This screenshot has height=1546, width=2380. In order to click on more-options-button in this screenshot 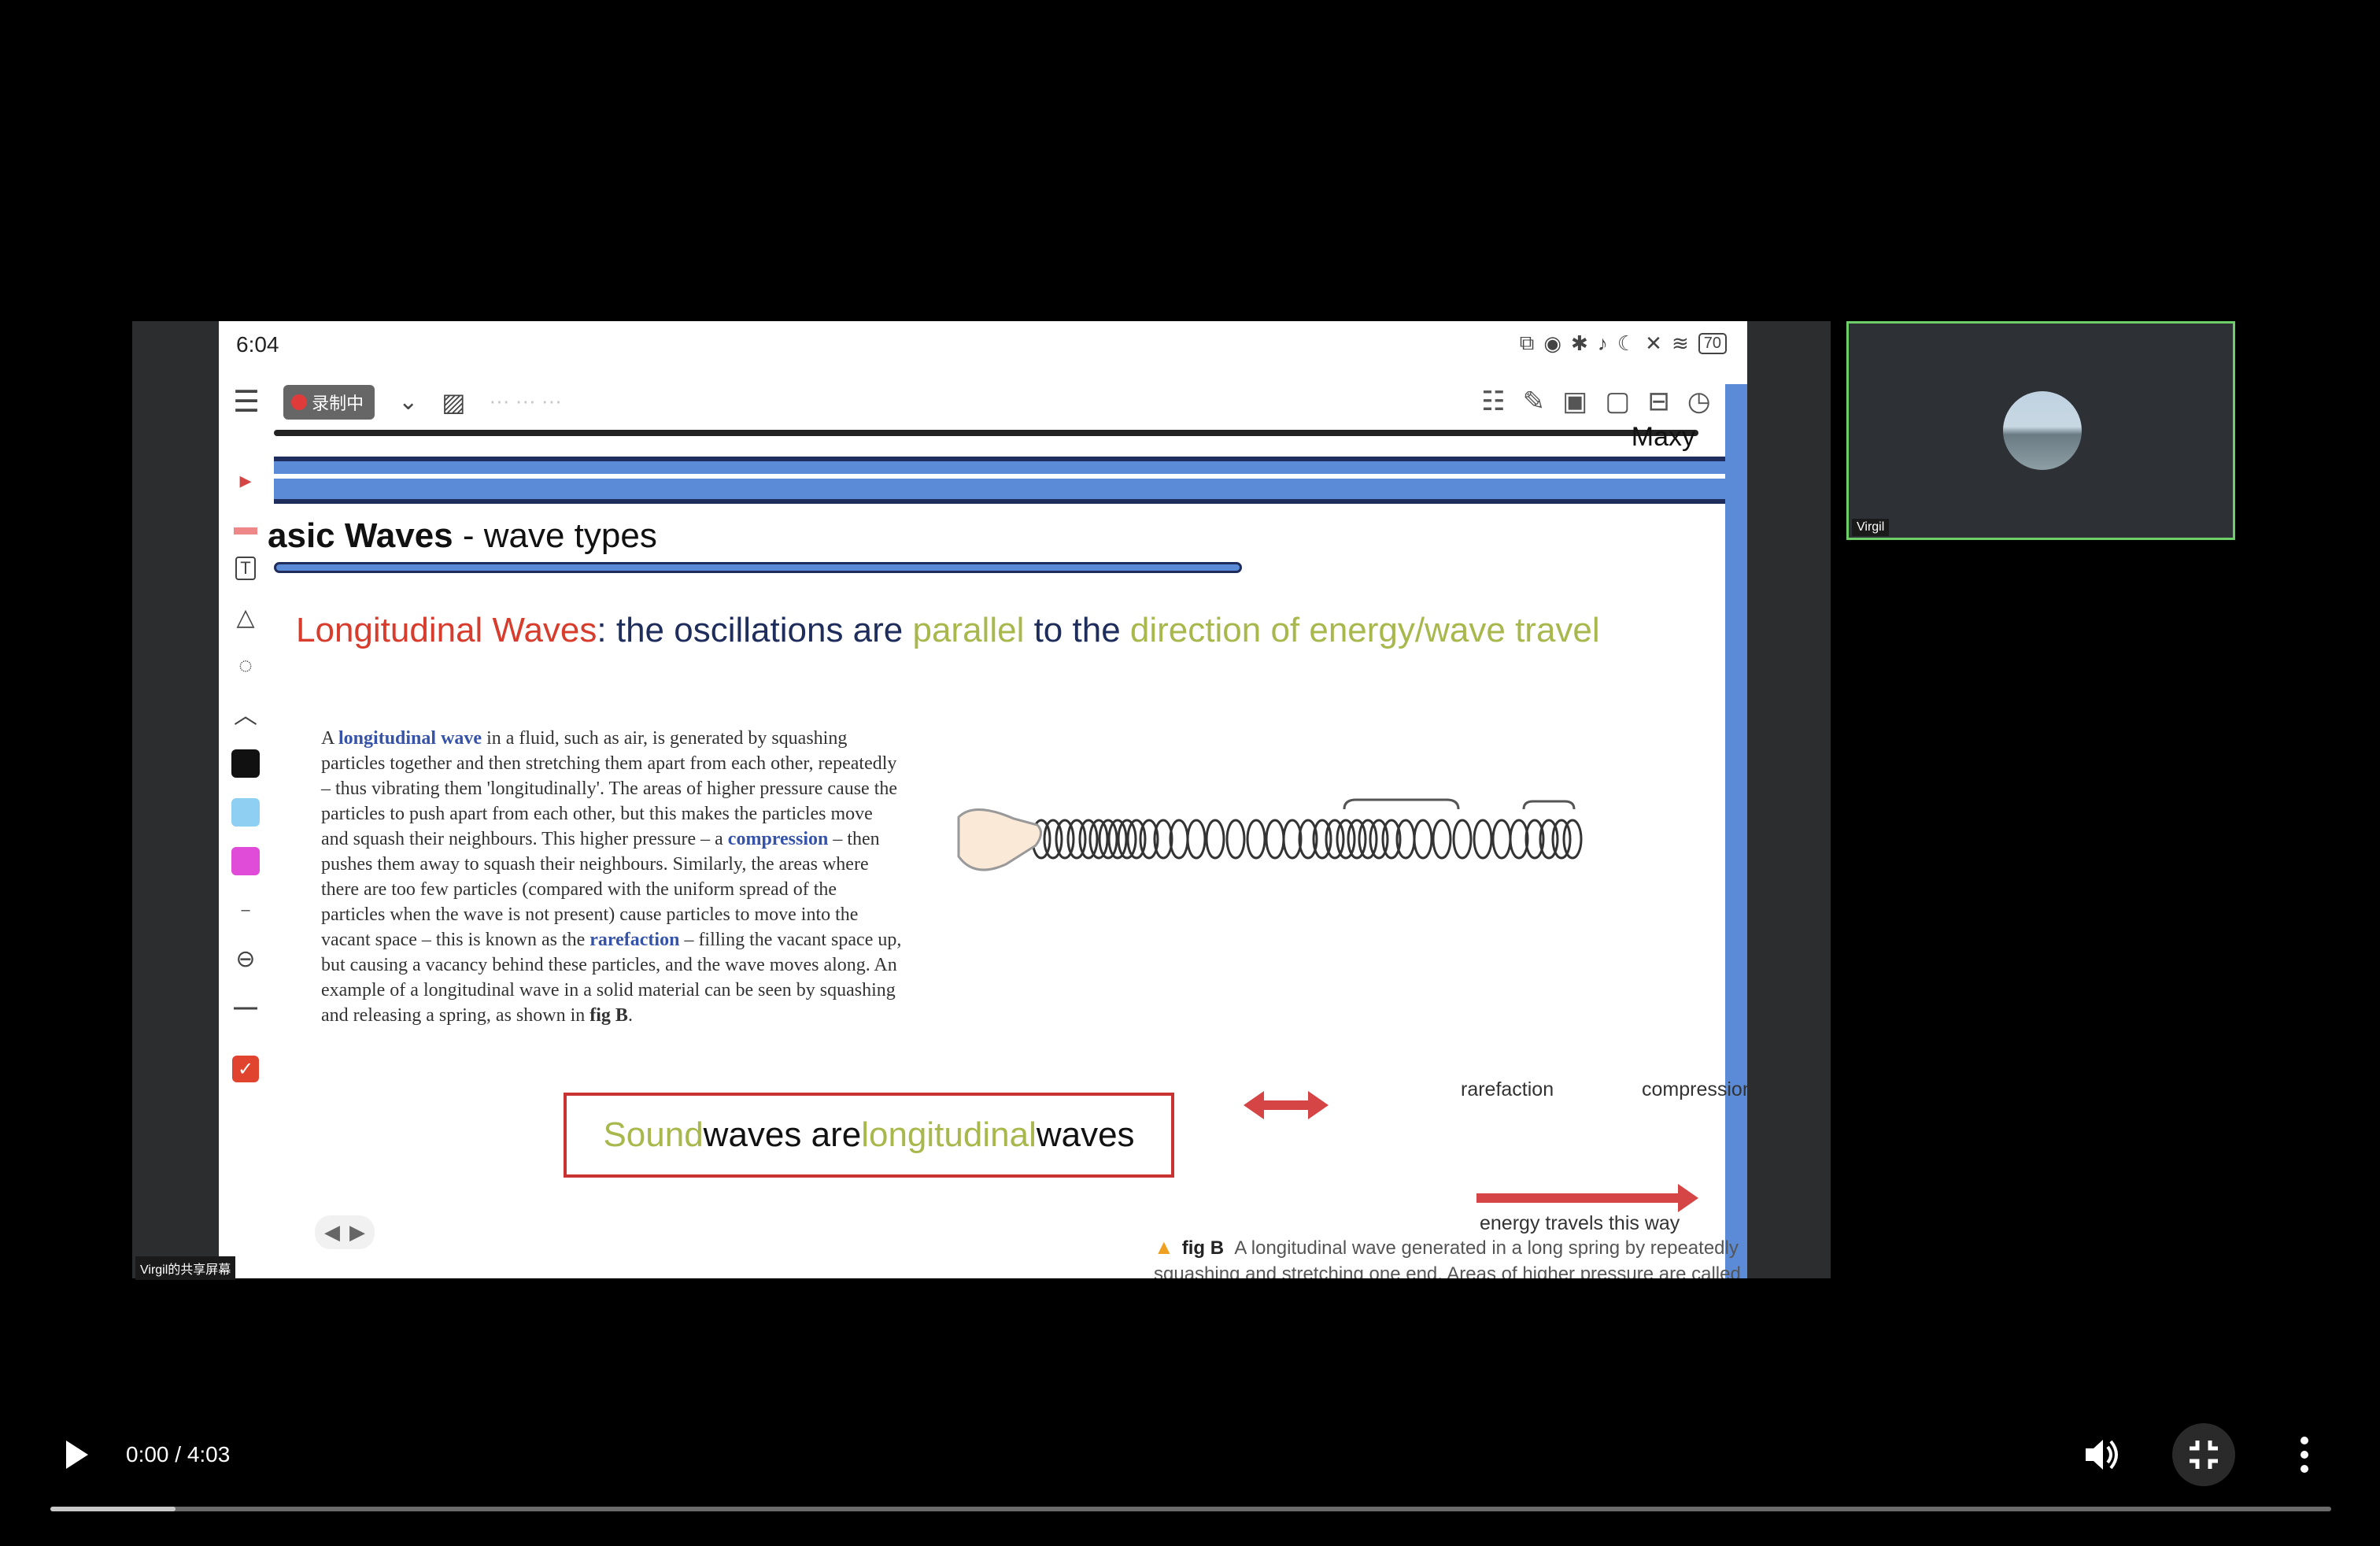, I will do `click(2304, 1454)`.